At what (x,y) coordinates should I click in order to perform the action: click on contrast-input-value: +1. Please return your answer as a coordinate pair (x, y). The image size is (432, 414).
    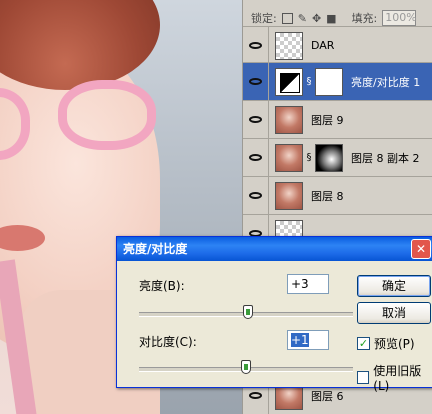
    Looking at the image, I should click on (300, 340).